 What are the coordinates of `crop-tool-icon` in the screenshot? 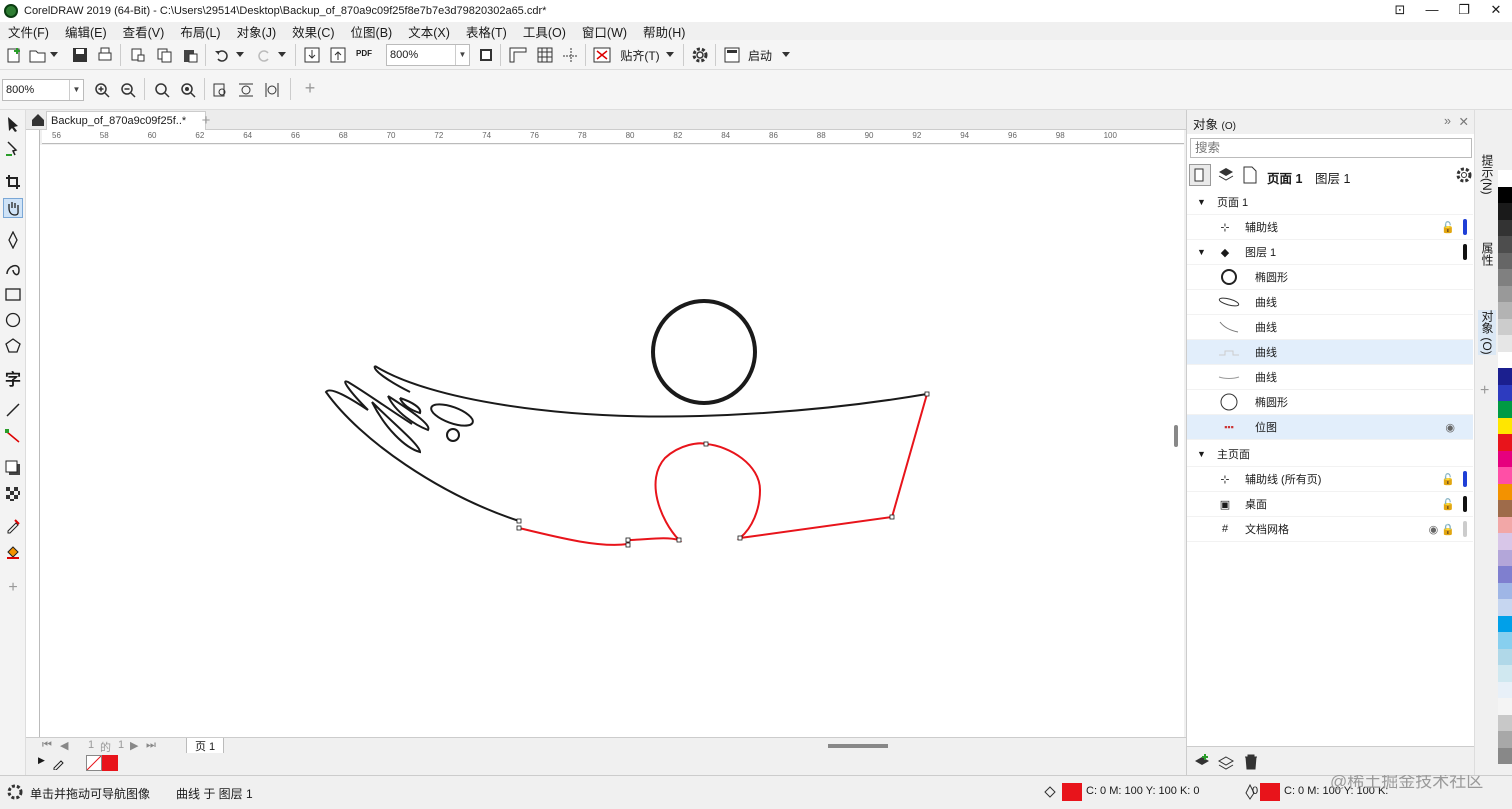 It's located at (13, 182).